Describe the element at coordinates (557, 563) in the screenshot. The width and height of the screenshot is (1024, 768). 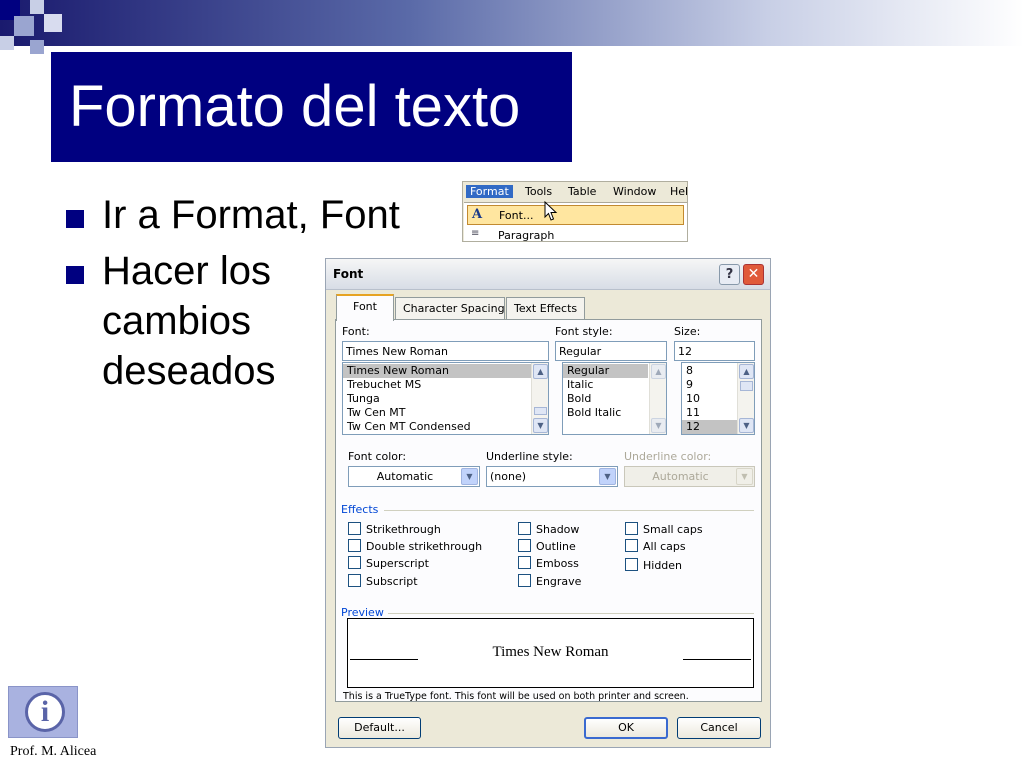
I see `checkbox-label: Emboss` at that location.